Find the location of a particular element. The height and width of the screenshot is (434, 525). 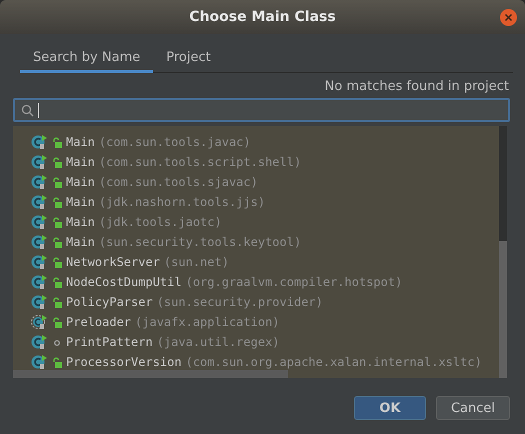

tab: Project is located at coordinates (188, 59).